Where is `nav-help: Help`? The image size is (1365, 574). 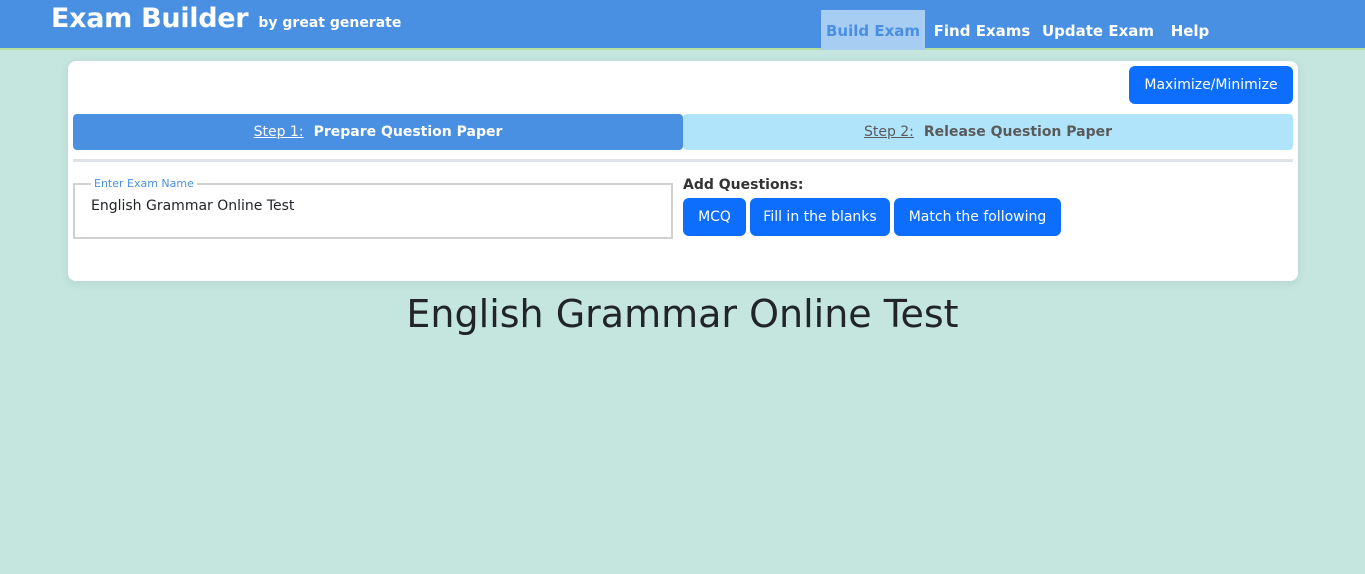
nav-help: Help is located at coordinates (1190, 30).